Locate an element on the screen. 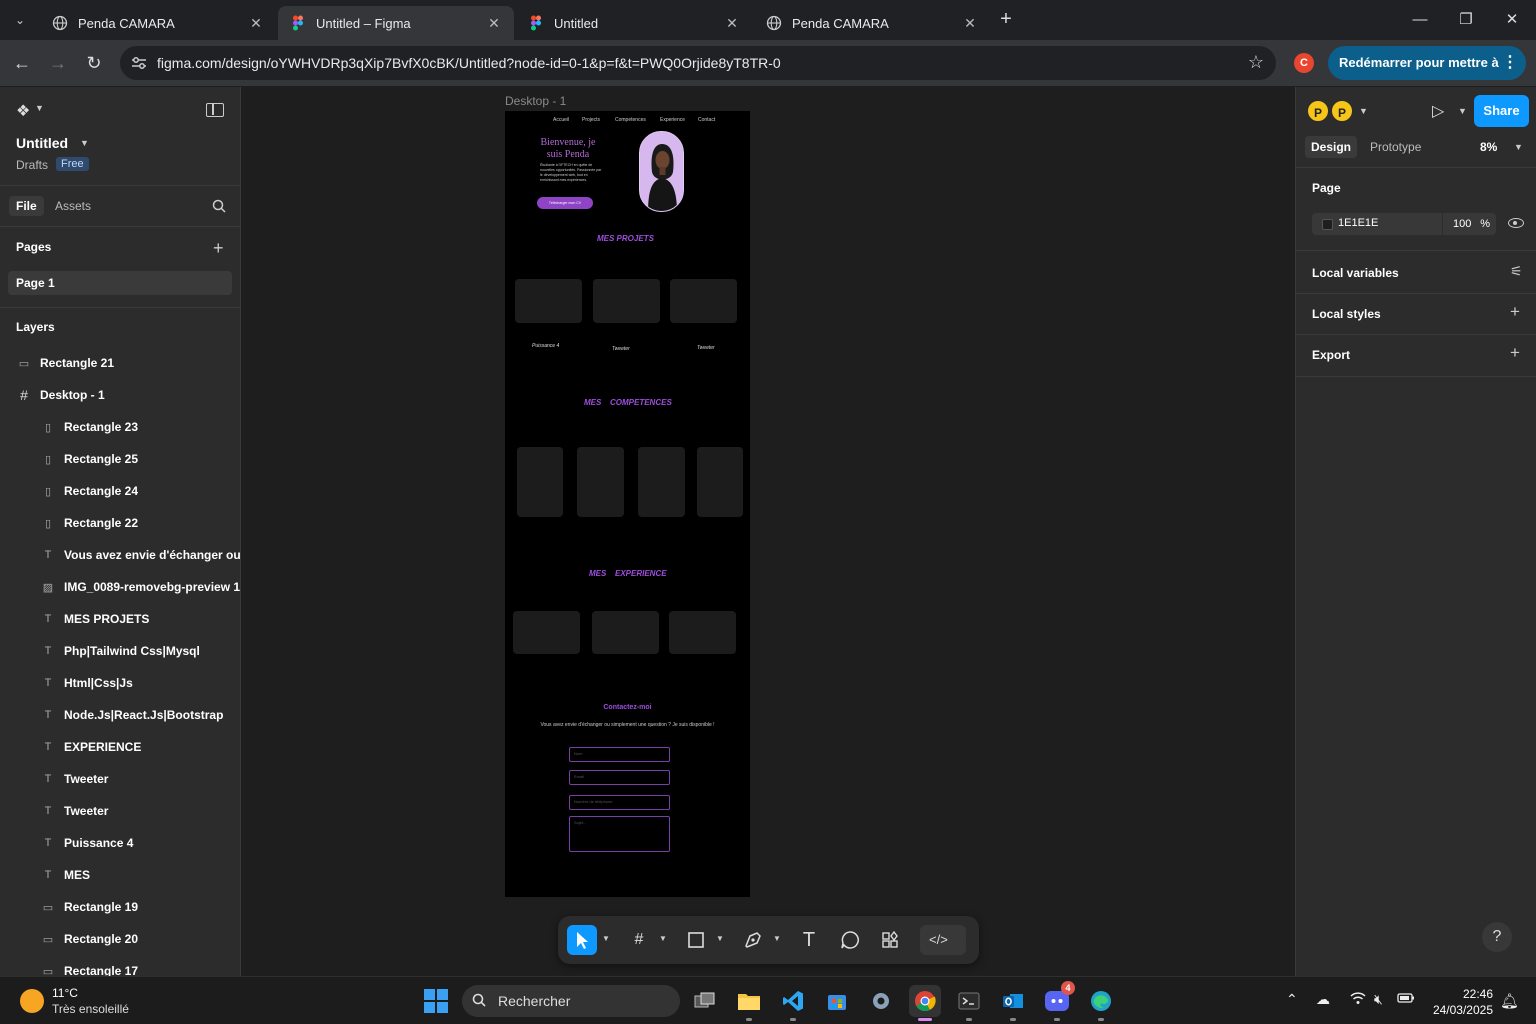 This screenshot has width=1536, height=1024. color-swatch is located at coordinates (1327, 224).